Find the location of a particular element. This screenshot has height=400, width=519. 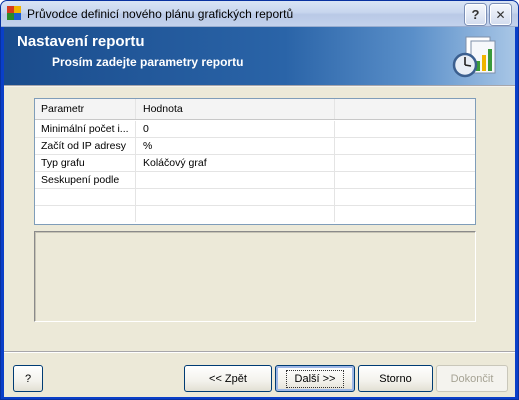

next-button: Další >> is located at coordinates (315, 378).